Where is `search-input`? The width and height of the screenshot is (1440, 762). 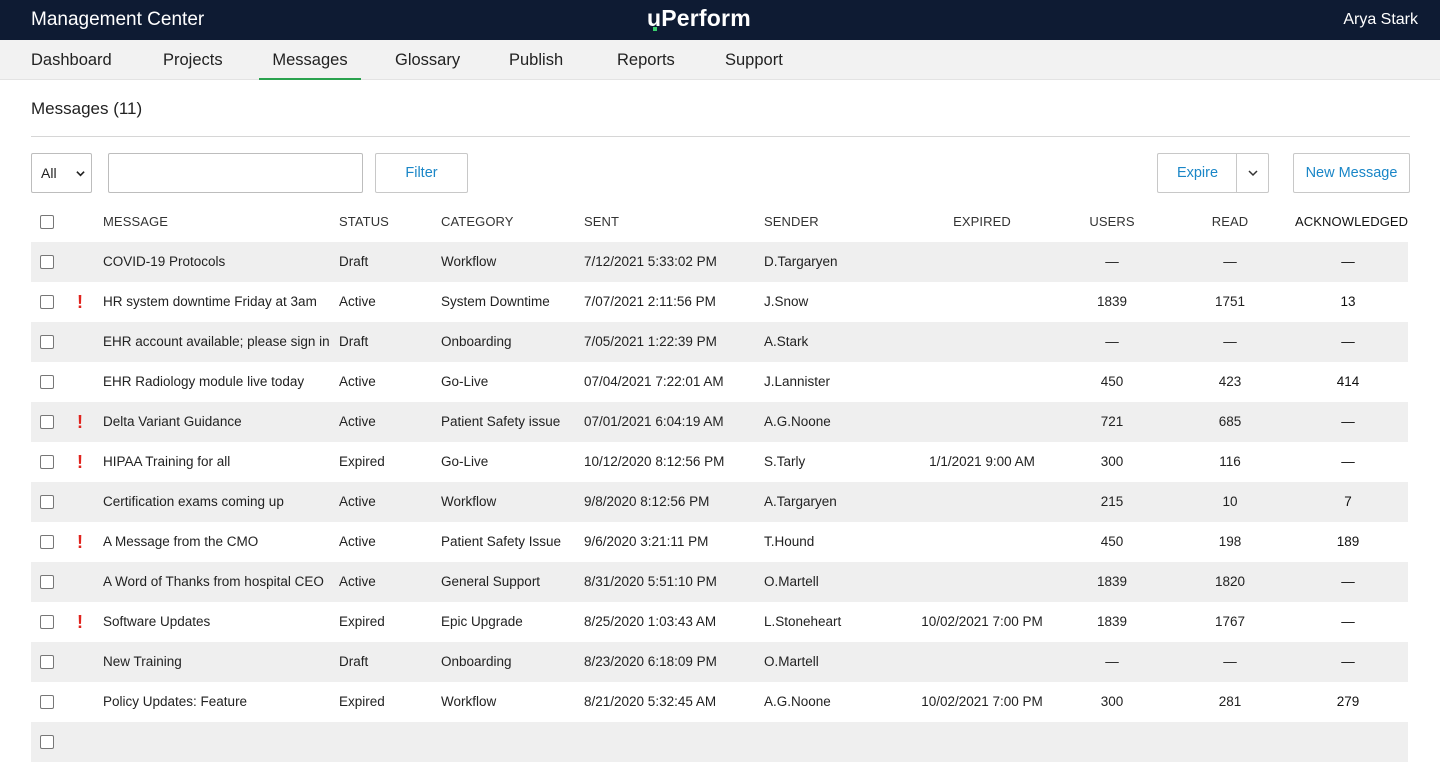 search-input is located at coordinates (235, 173).